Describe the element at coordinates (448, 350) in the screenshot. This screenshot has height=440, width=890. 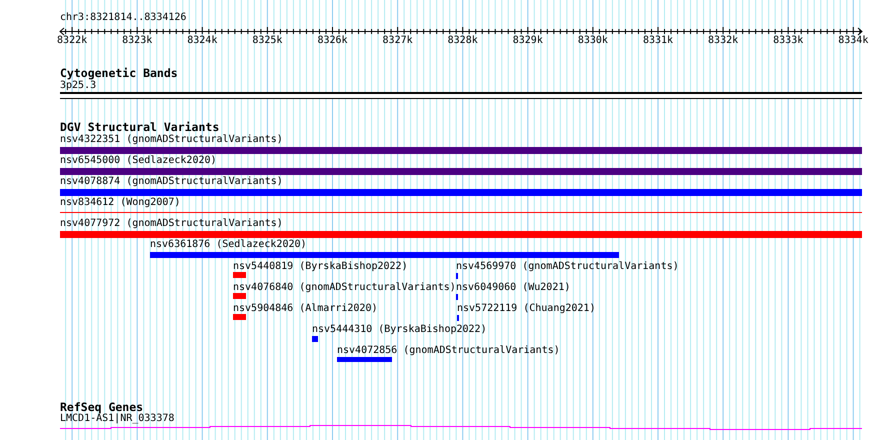
I see `variant-label: nsv4072856 (gnomADStructuralVariants)` at that location.